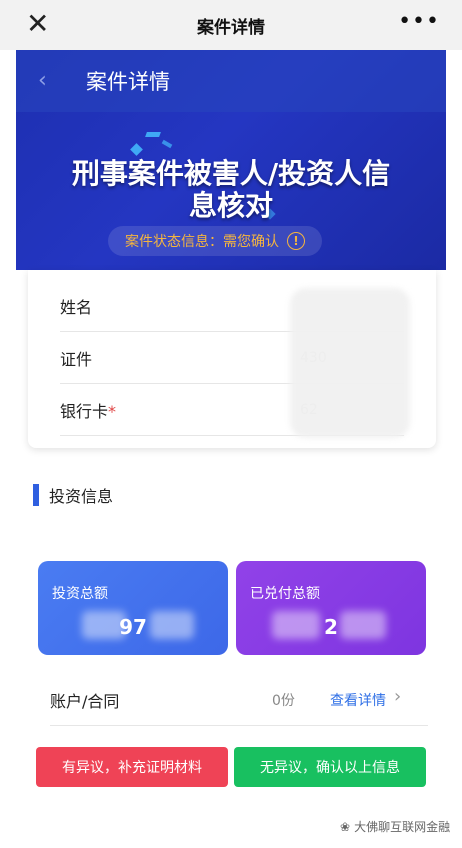  I want to click on watermark: ❀ 大佛聊互联网金融, so click(395, 826).